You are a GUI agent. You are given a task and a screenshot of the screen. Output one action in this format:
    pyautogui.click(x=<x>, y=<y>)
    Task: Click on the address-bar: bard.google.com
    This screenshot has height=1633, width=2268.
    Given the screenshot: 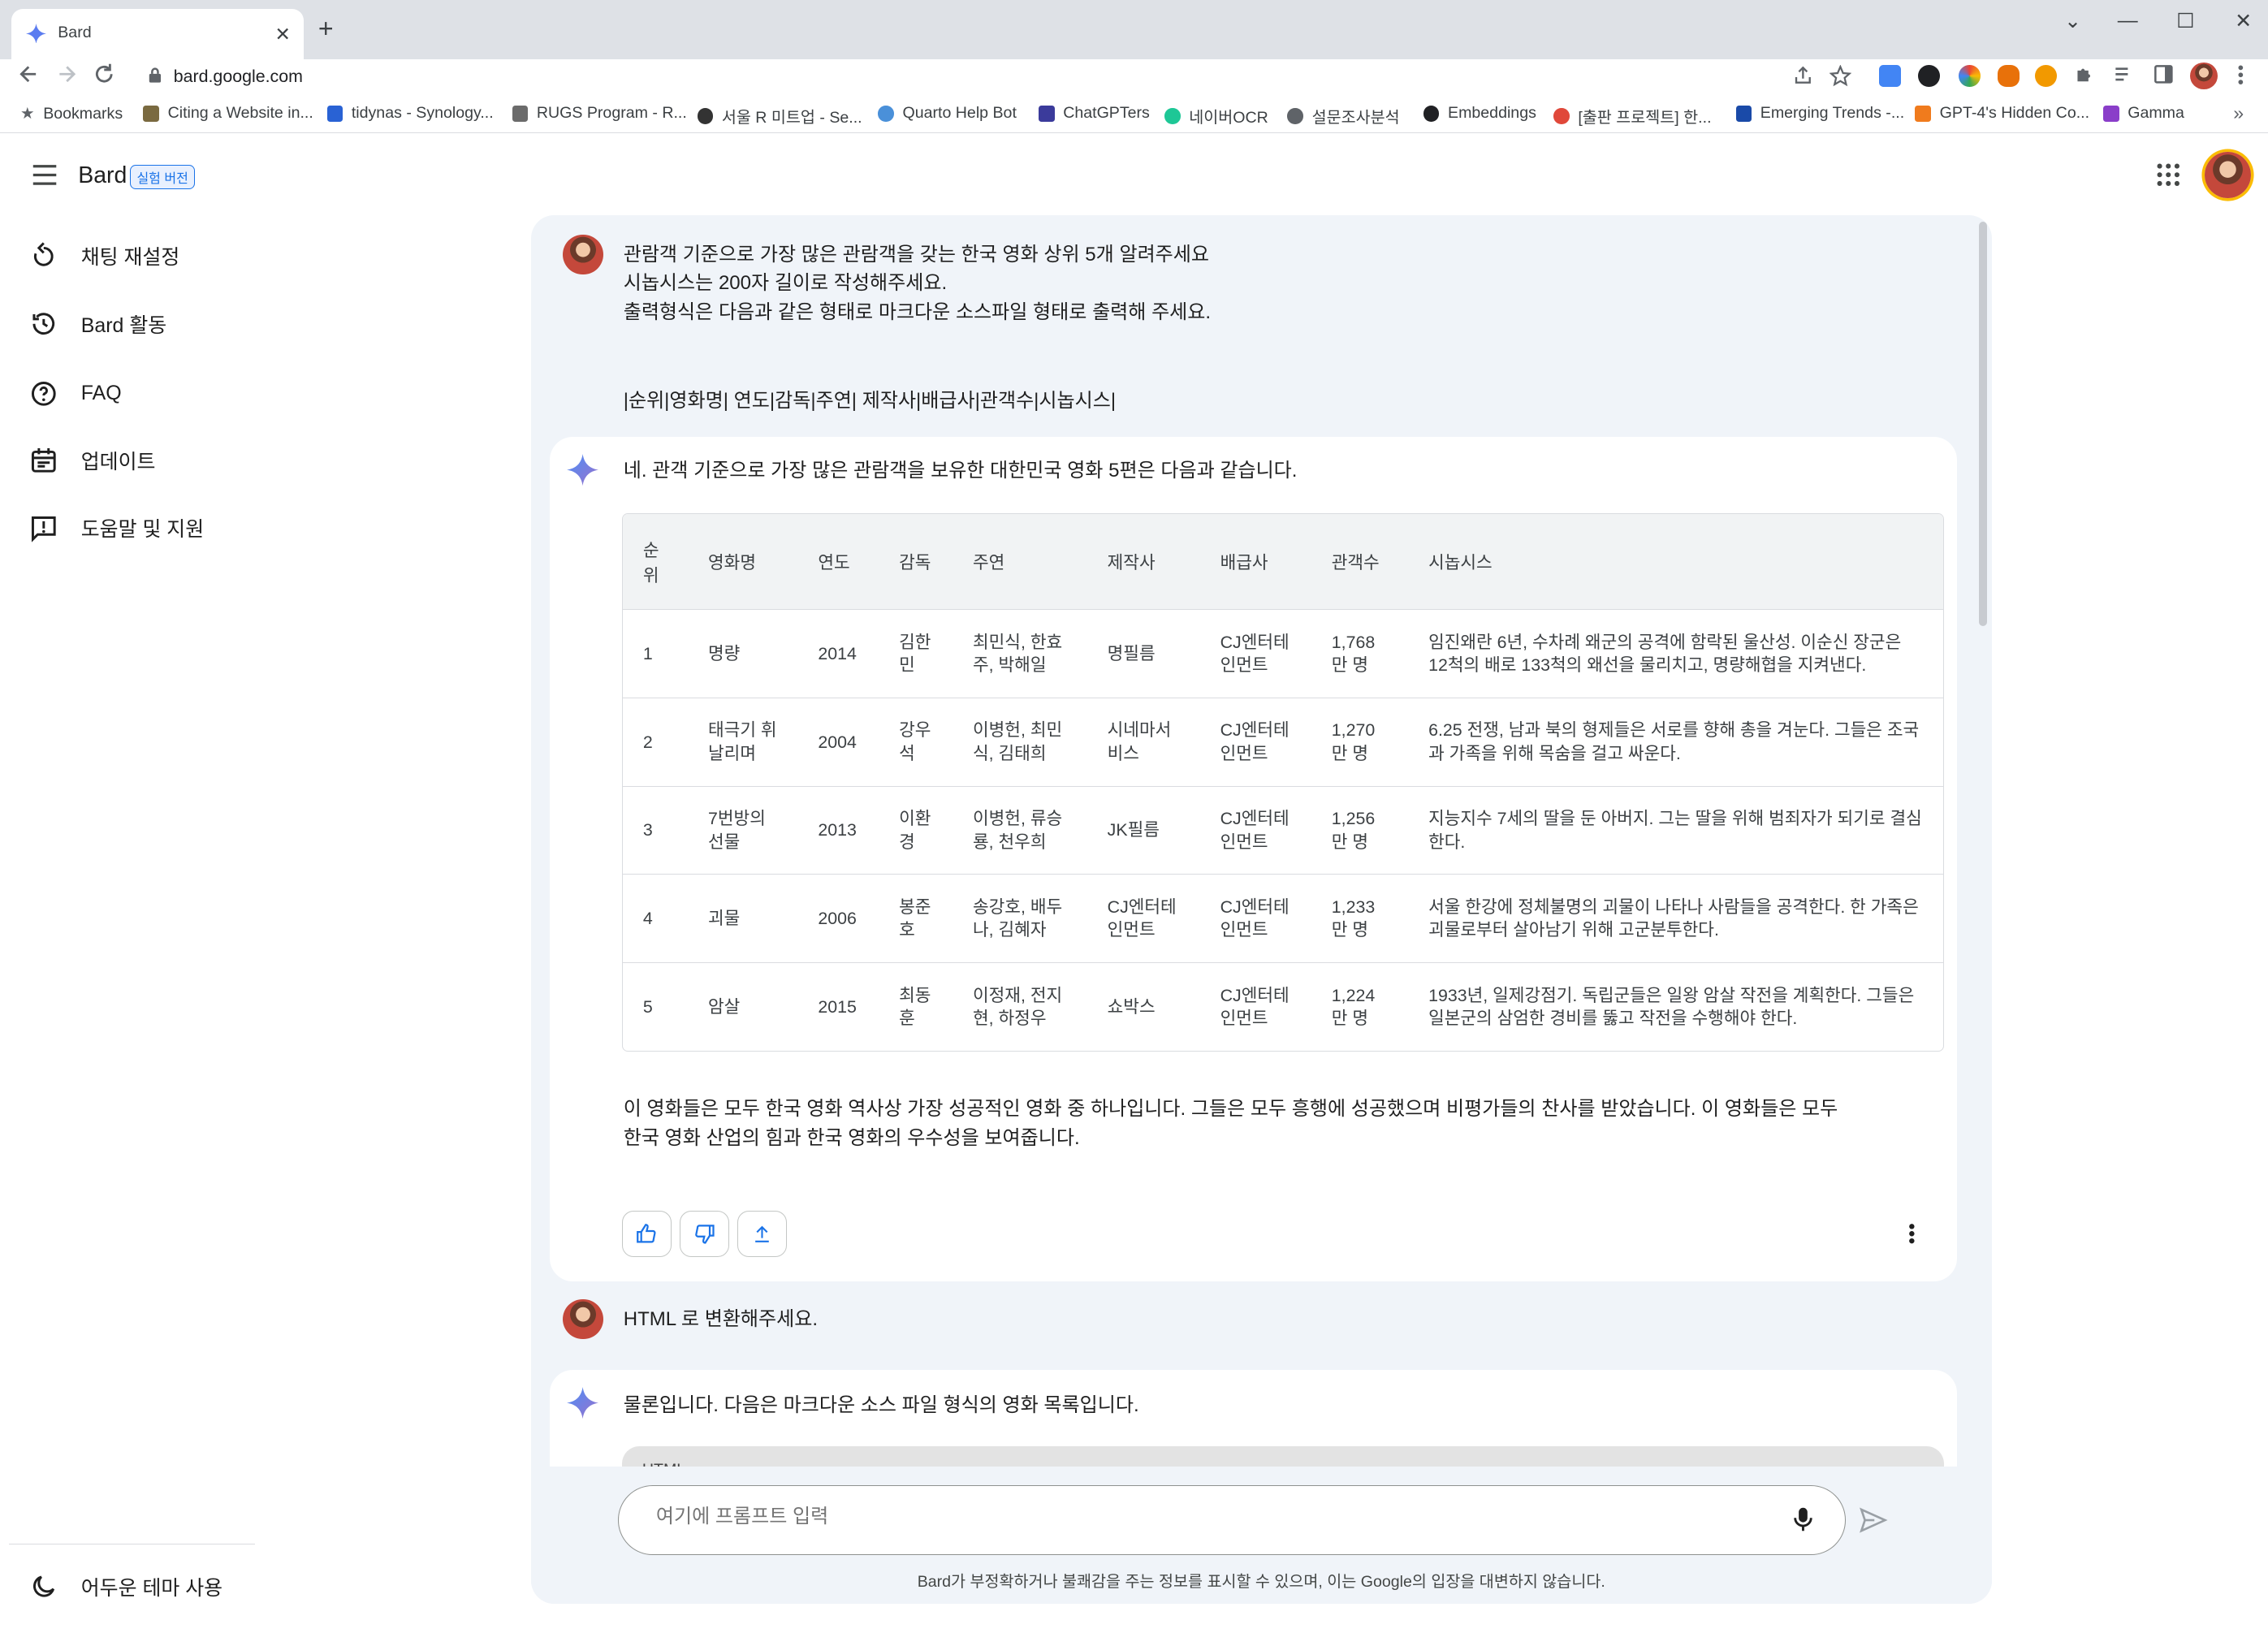 What is the action you would take?
    pyautogui.click(x=1000, y=76)
    